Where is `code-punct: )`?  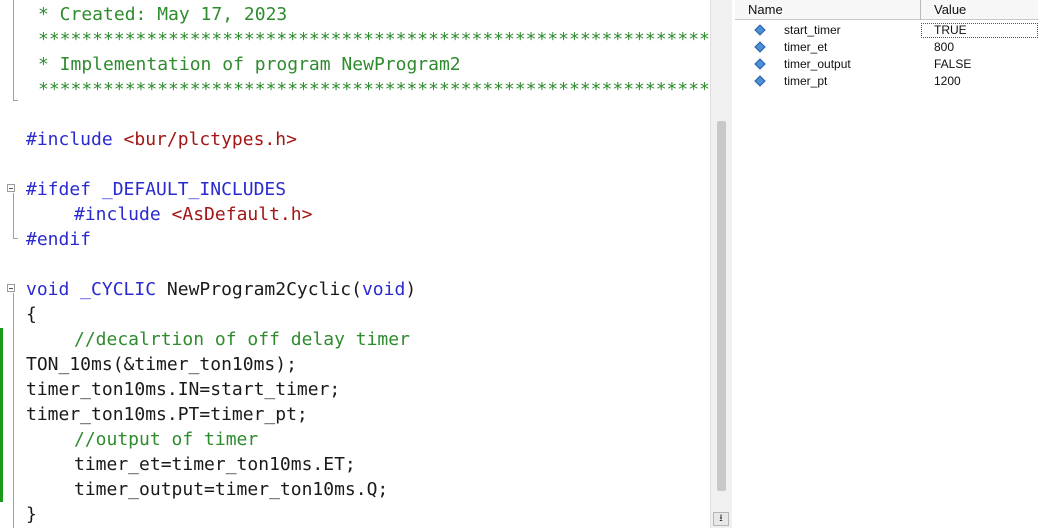
code-punct: ) is located at coordinates (411, 289).